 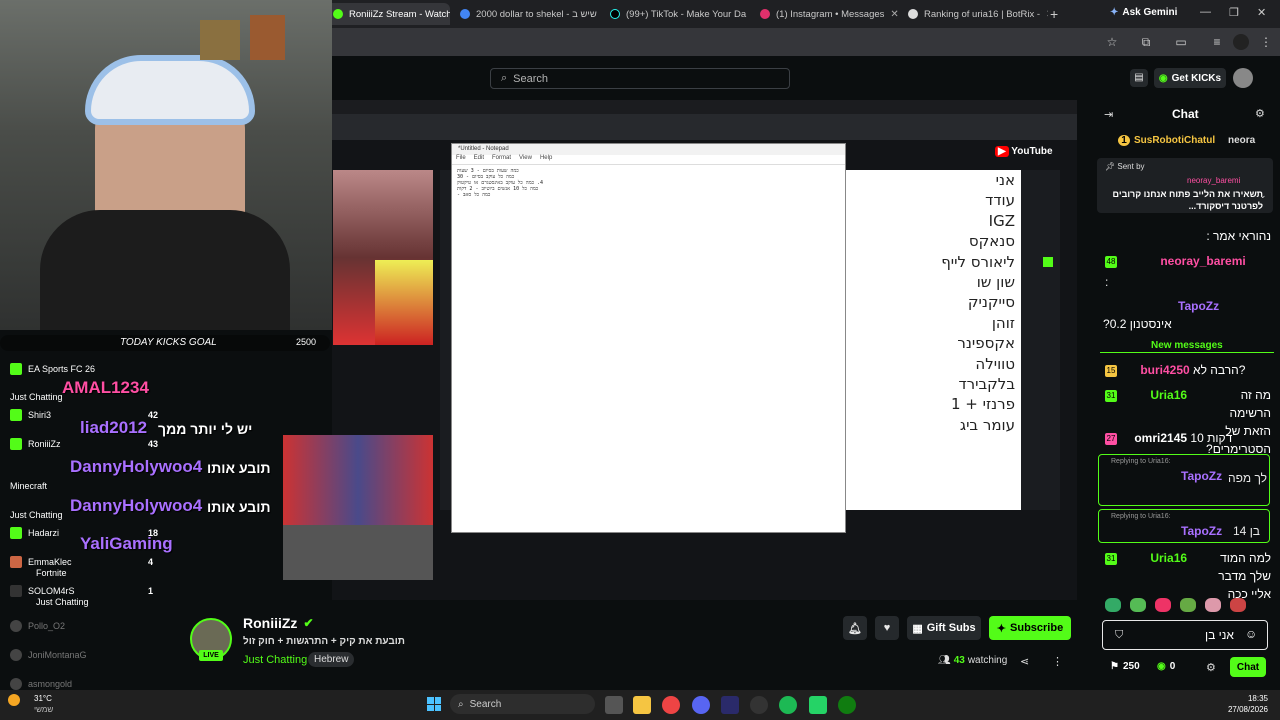 I want to click on chevron-down-icon: ⌄, so click(x=1263, y=195).